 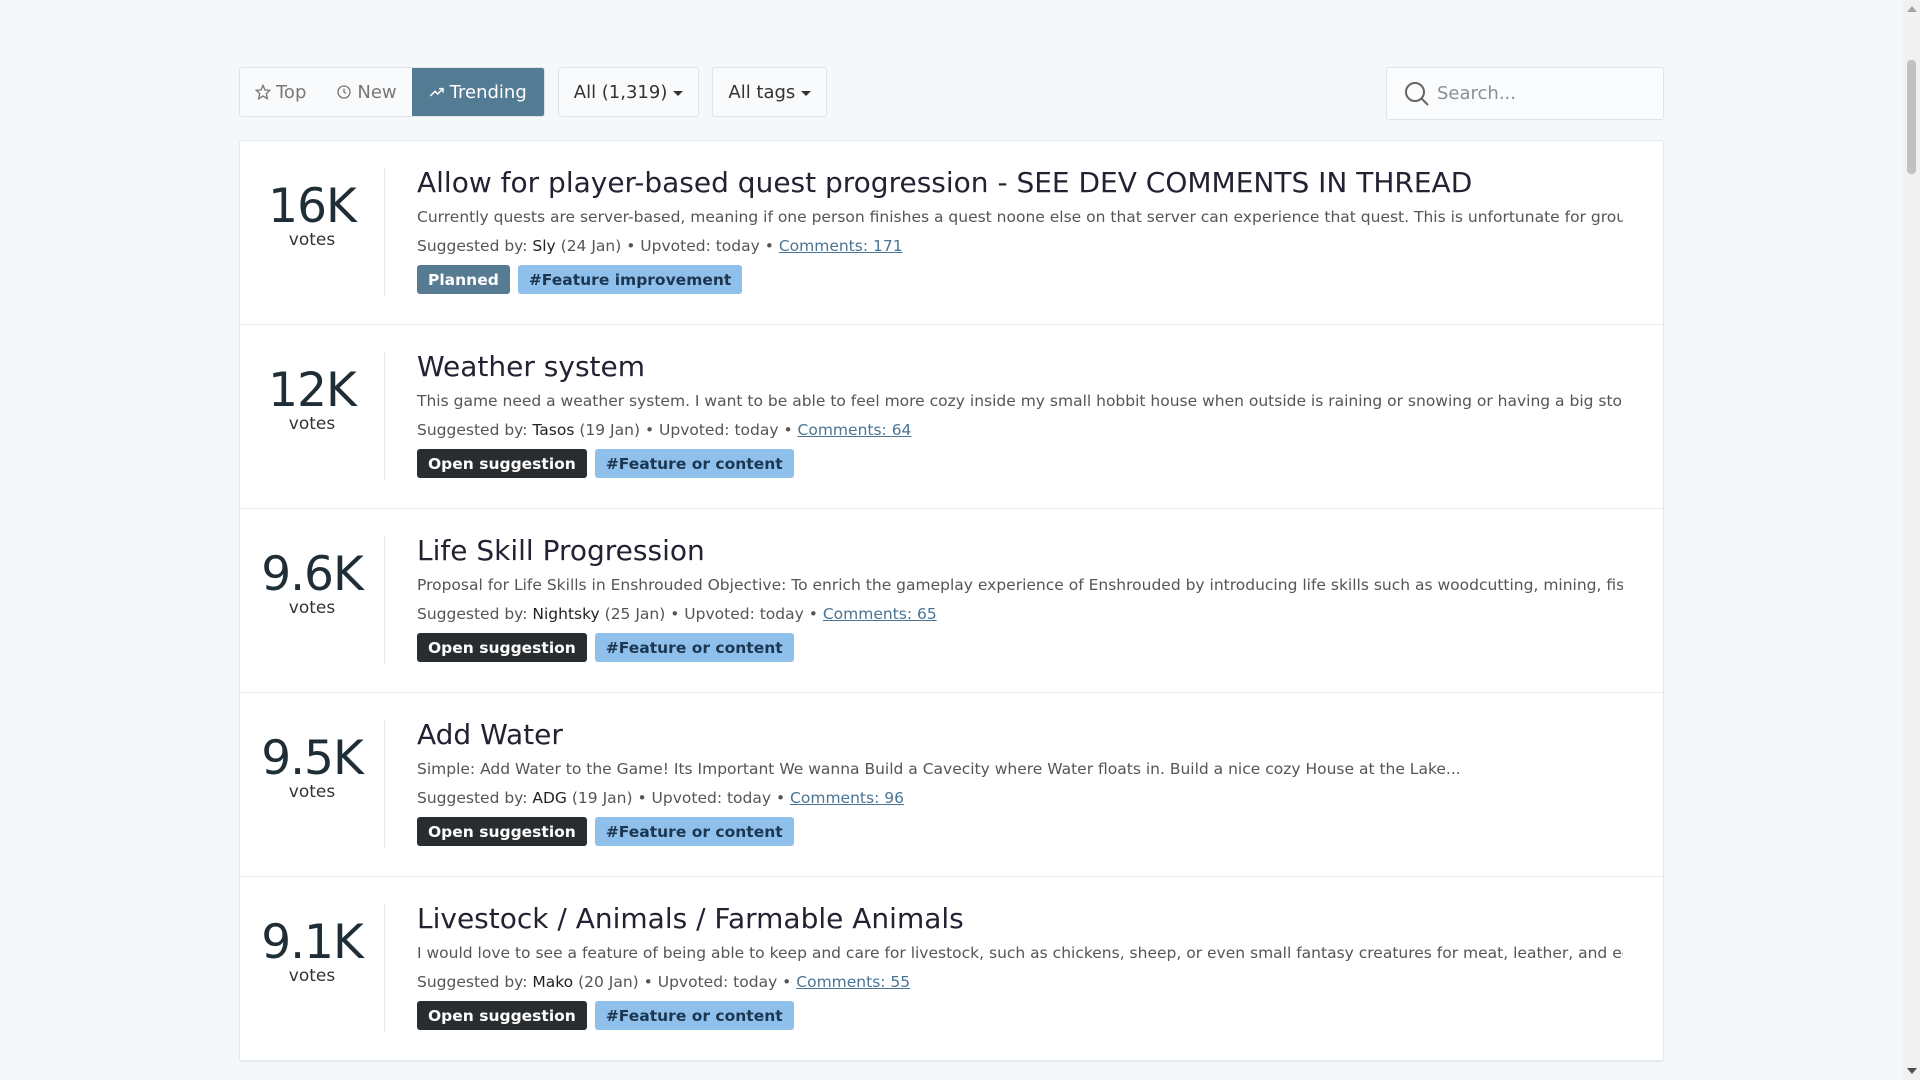 What do you see at coordinates (312, 758) in the screenshot?
I see `vote-number: 9.5K` at bounding box center [312, 758].